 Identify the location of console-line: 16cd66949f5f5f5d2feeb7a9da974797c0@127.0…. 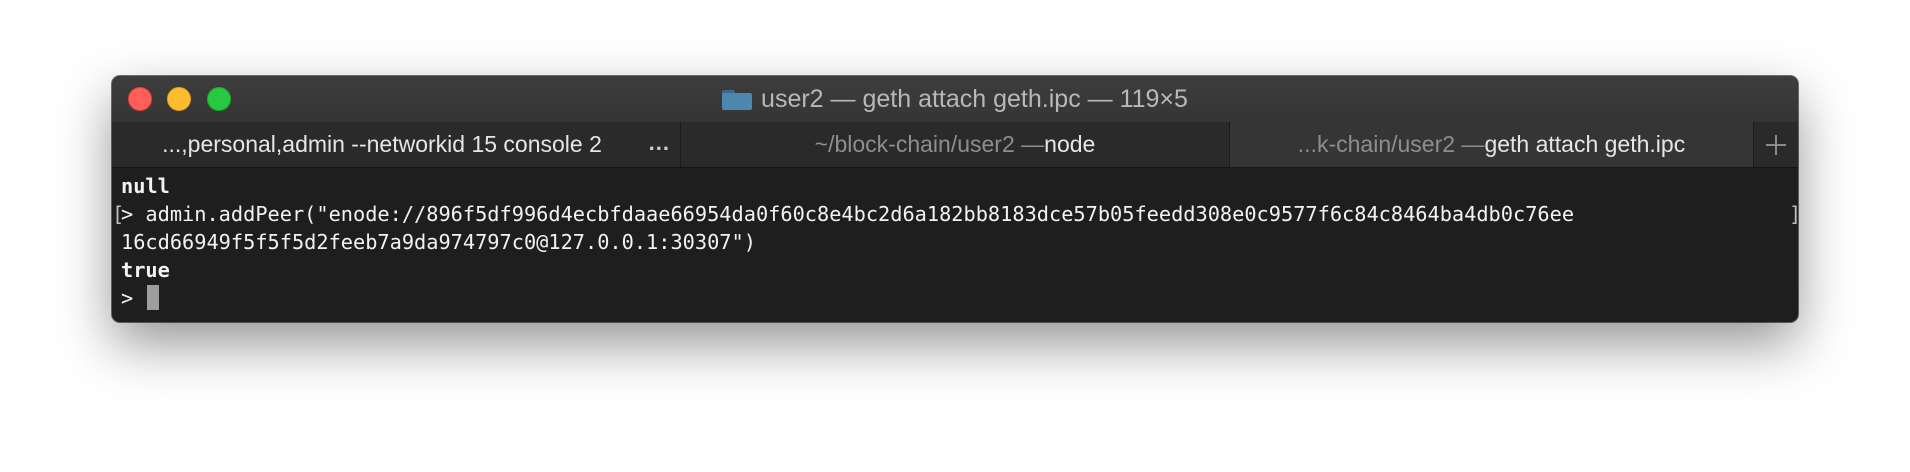
(438, 242).